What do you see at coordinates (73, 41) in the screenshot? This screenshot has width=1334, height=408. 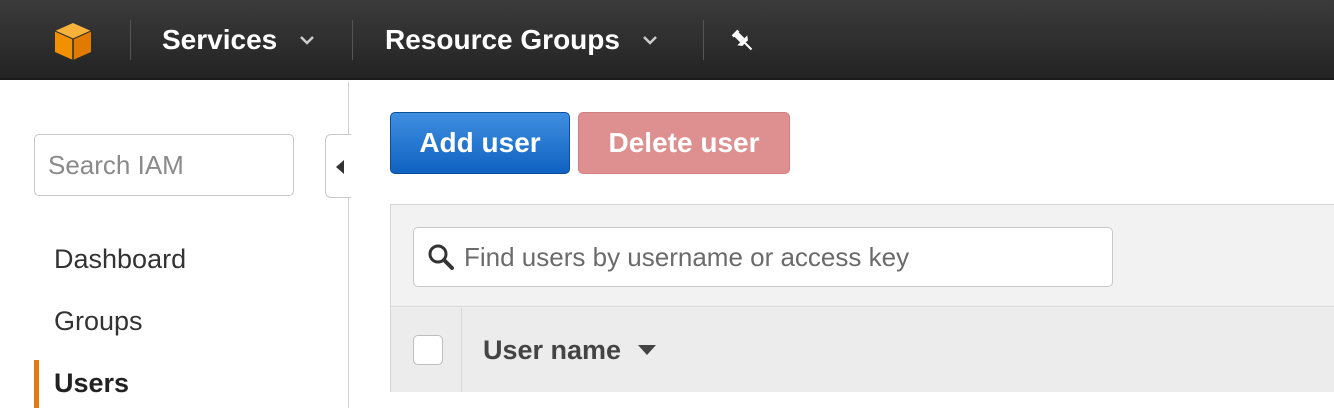 I see `aws-cube-icon` at bounding box center [73, 41].